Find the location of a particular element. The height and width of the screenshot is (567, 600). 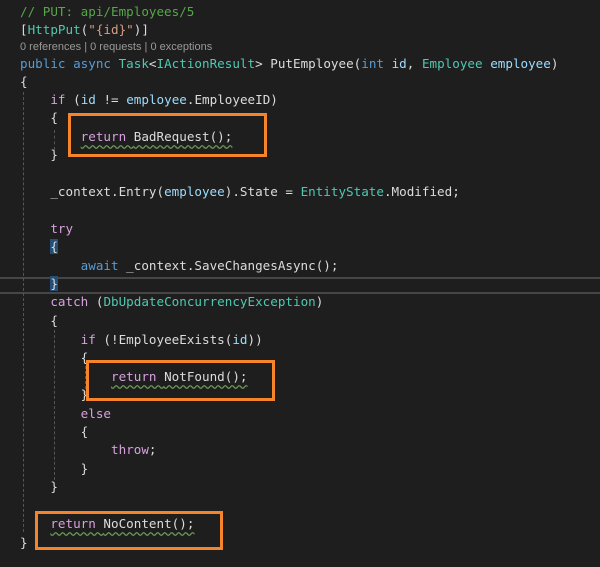

code-token: // PUT: api/Employees/5 is located at coordinates (107, 11).